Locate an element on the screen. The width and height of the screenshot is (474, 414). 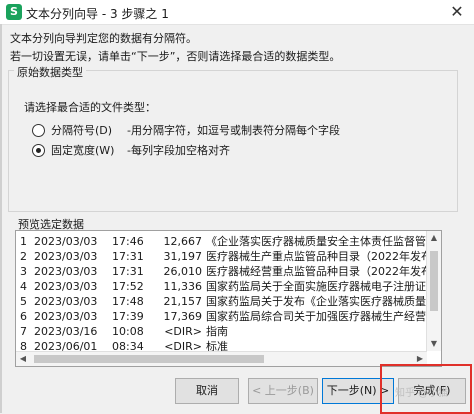
row-size: 17,369 is located at coordinates (183, 316).